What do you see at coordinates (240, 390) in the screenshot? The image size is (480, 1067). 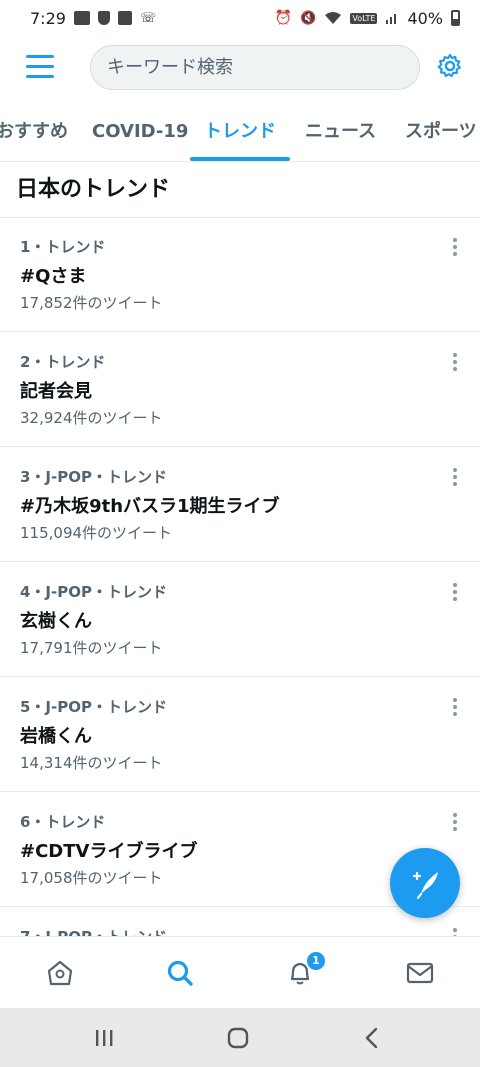 I see `trend-item: 2・トレンド 記者会見 32,924件のツイート` at bounding box center [240, 390].